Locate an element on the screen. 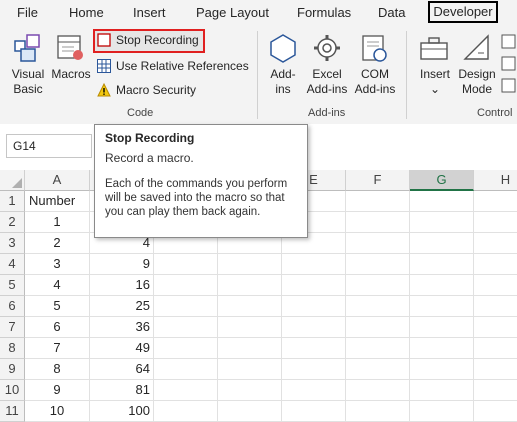 The height and width of the screenshot is (422, 517). column-header-a: A is located at coordinates (57, 180).